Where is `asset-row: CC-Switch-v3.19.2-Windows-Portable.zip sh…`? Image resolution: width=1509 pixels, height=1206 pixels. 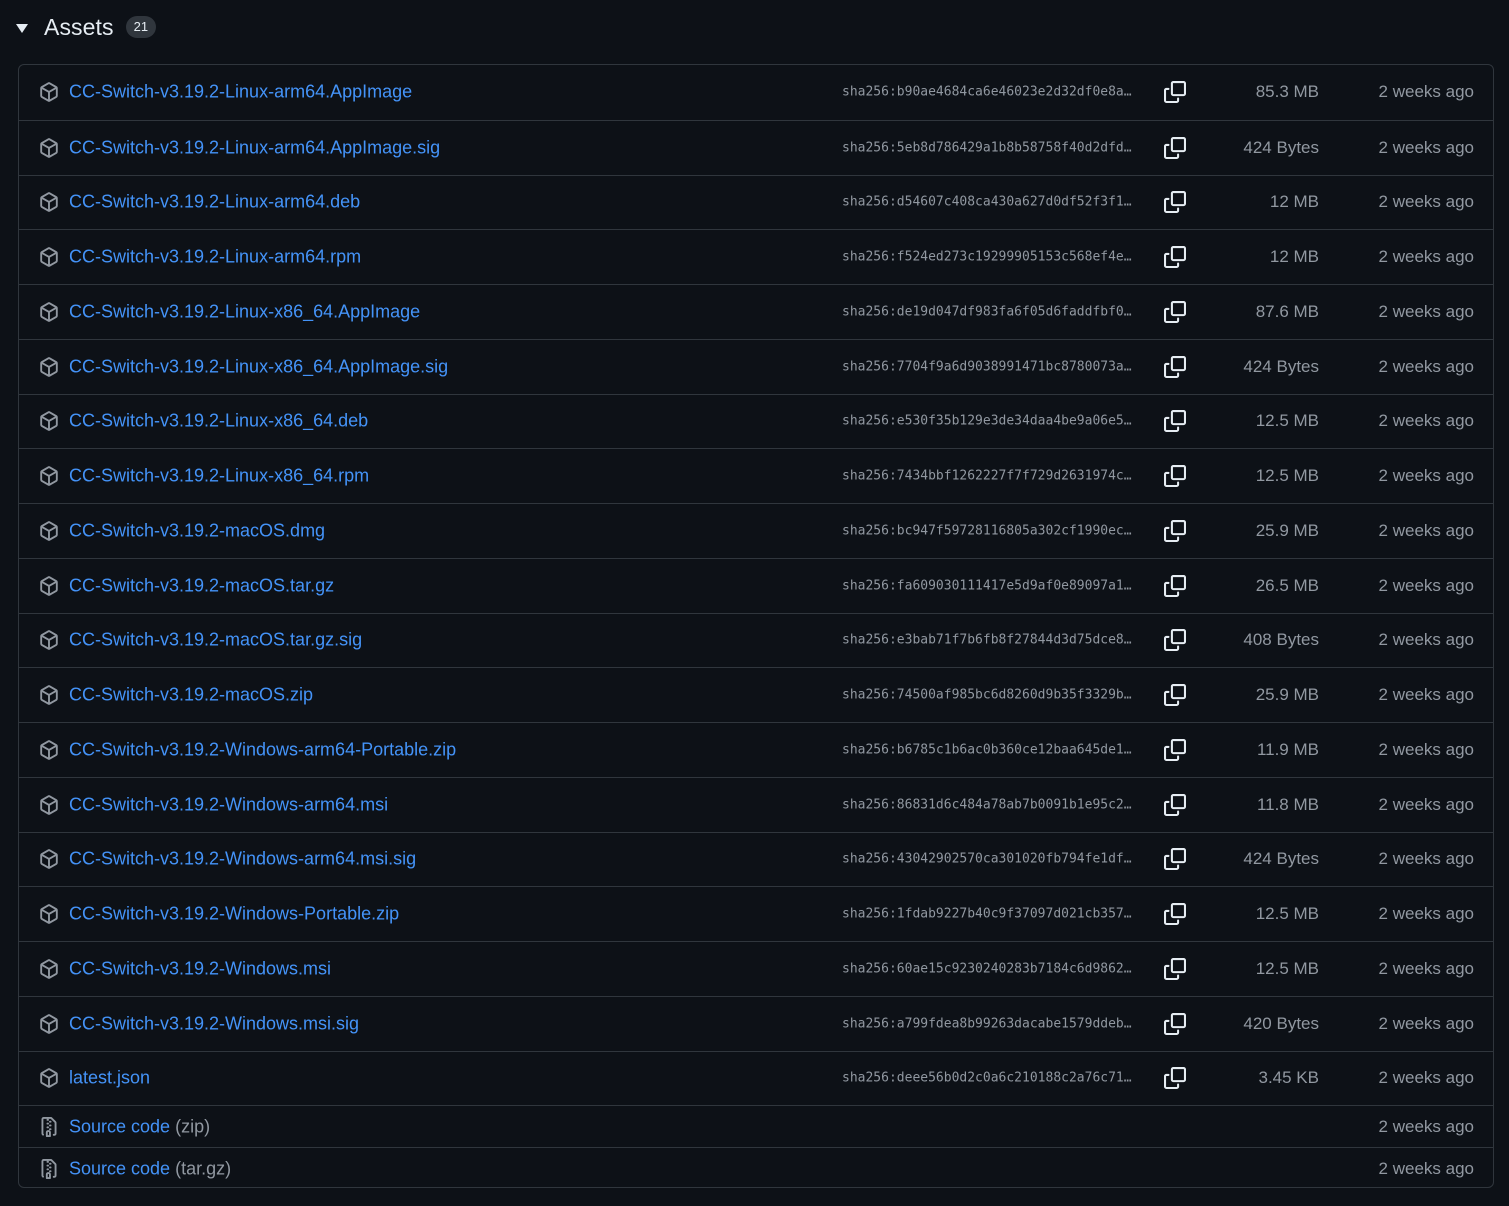
asset-row: CC-Switch-v3.19.2-Windows-Portable.zip sh… is located at coordinates (756, 913).